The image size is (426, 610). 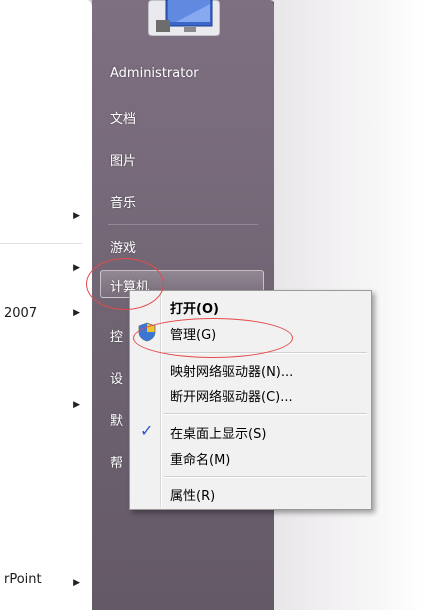 What do you see at coordinates (213, 338) in the screenshot?
I see `annotation-oval-manage` at bounding box center [213, 338].